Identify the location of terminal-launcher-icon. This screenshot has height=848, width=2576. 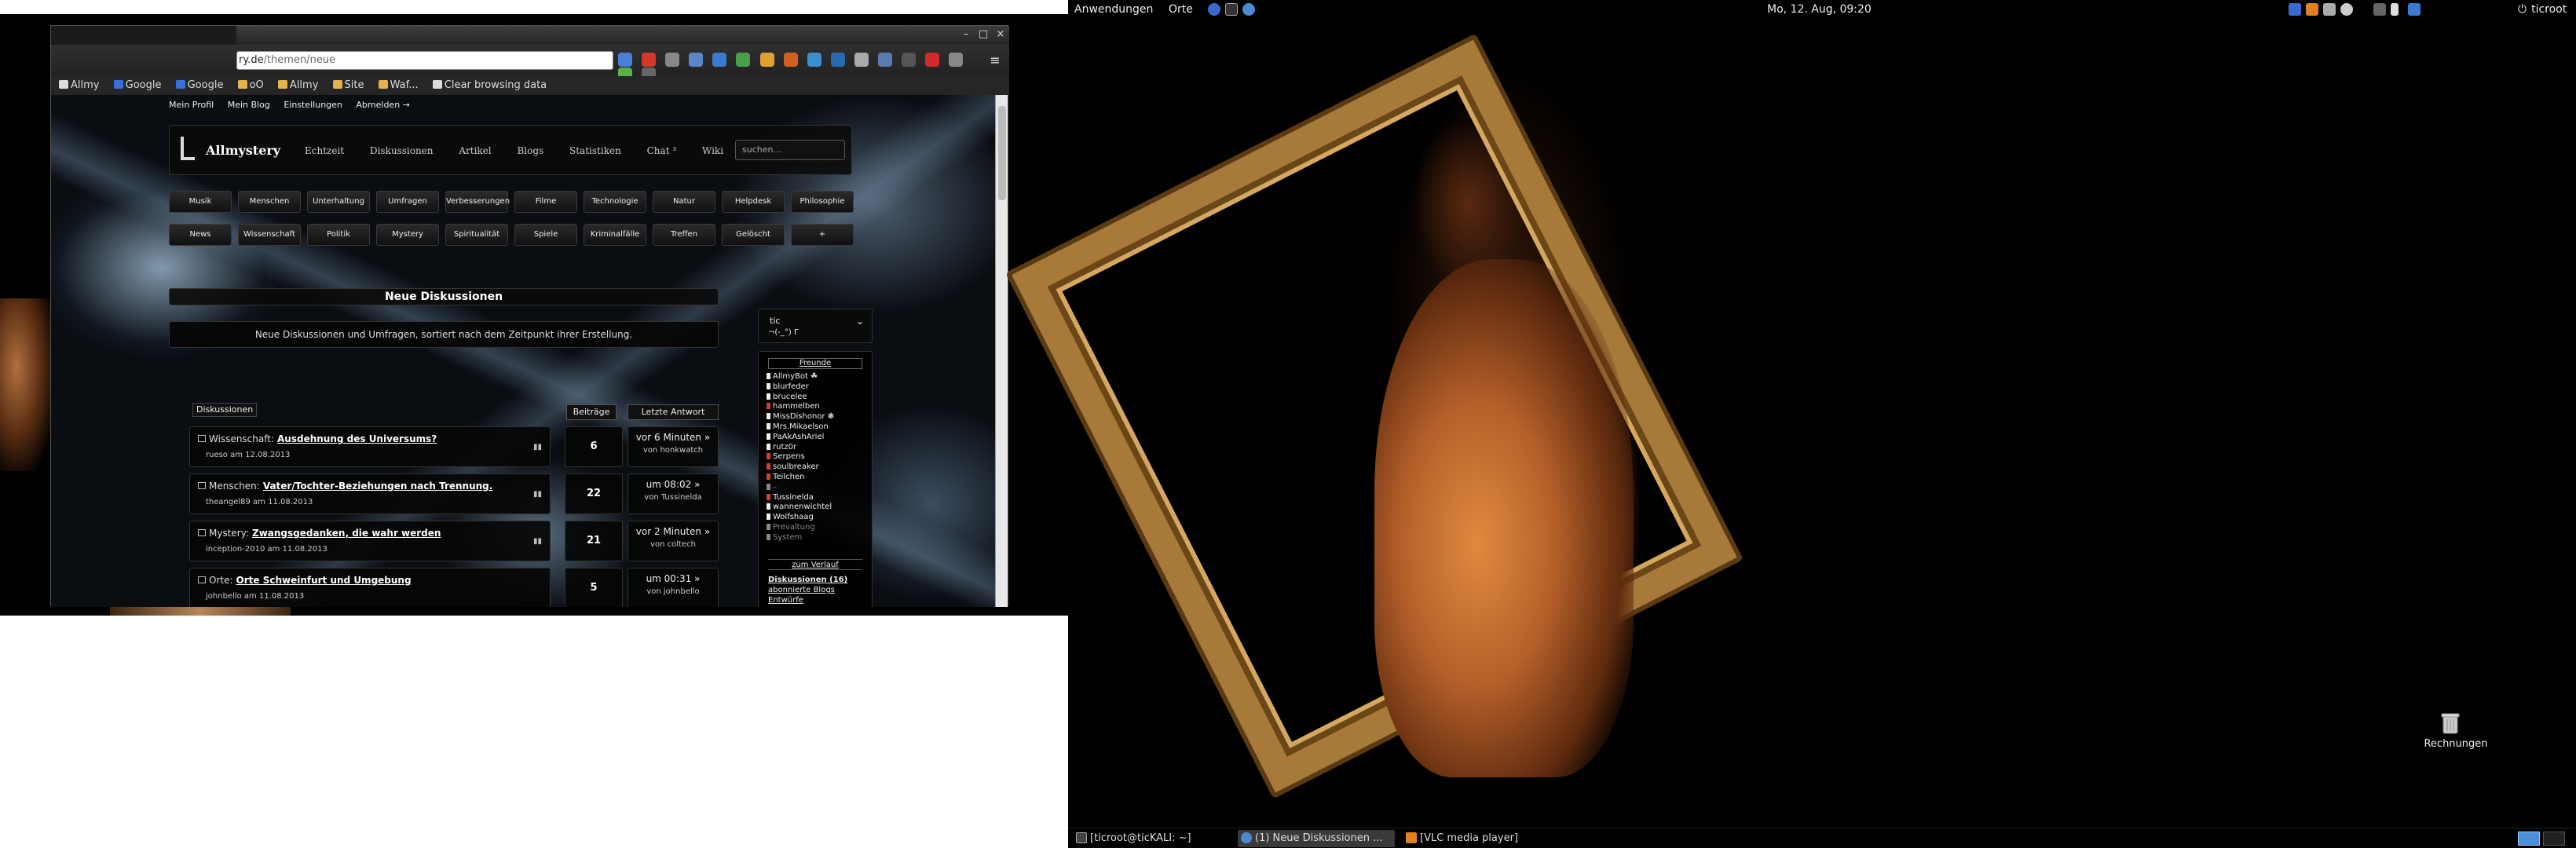
(1232, 9).